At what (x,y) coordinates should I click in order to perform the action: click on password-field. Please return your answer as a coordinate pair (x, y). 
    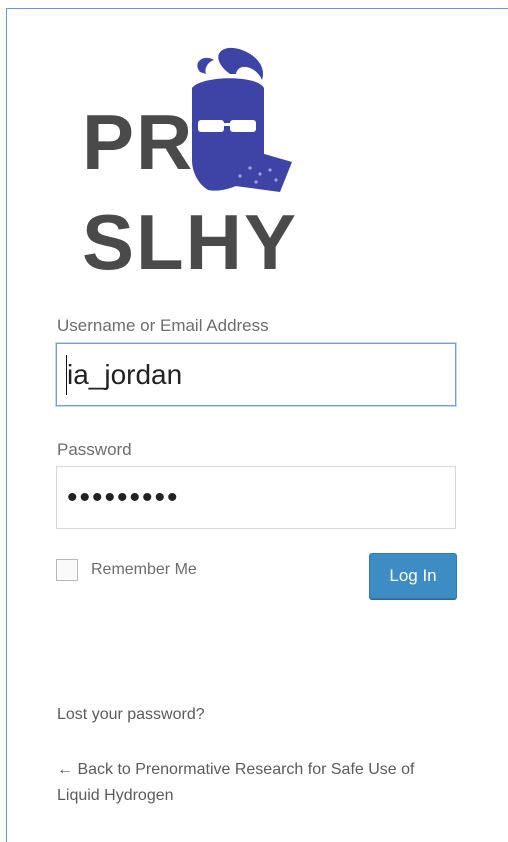
    Looking at the image, I should click on (256, 497).